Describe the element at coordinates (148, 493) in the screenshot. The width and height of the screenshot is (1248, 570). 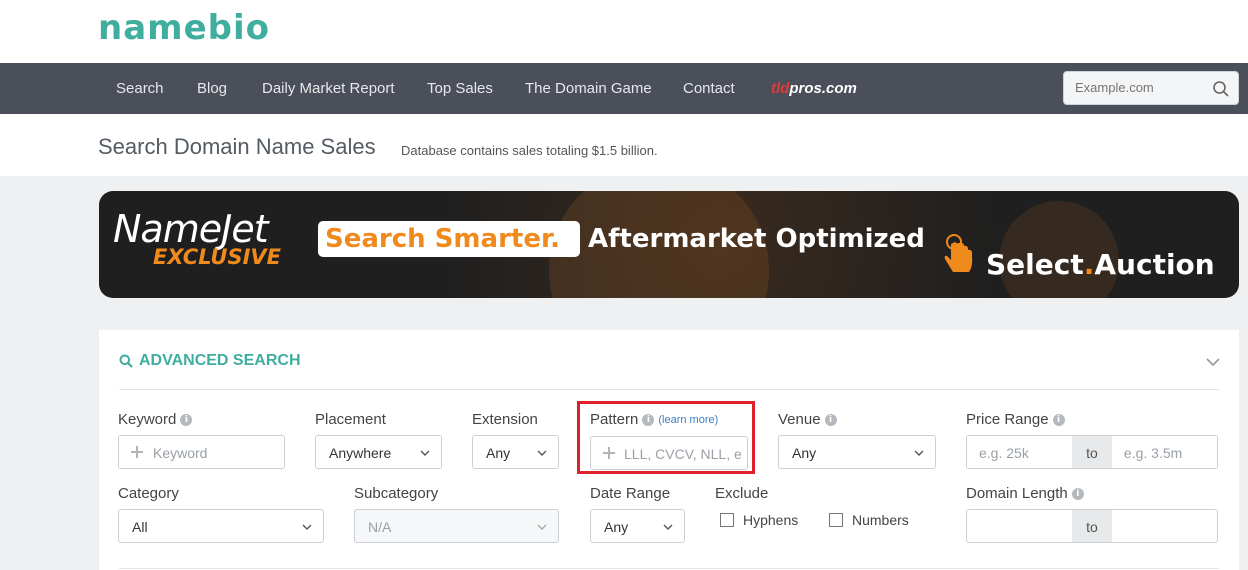
I see `category-label: Category` at that location.